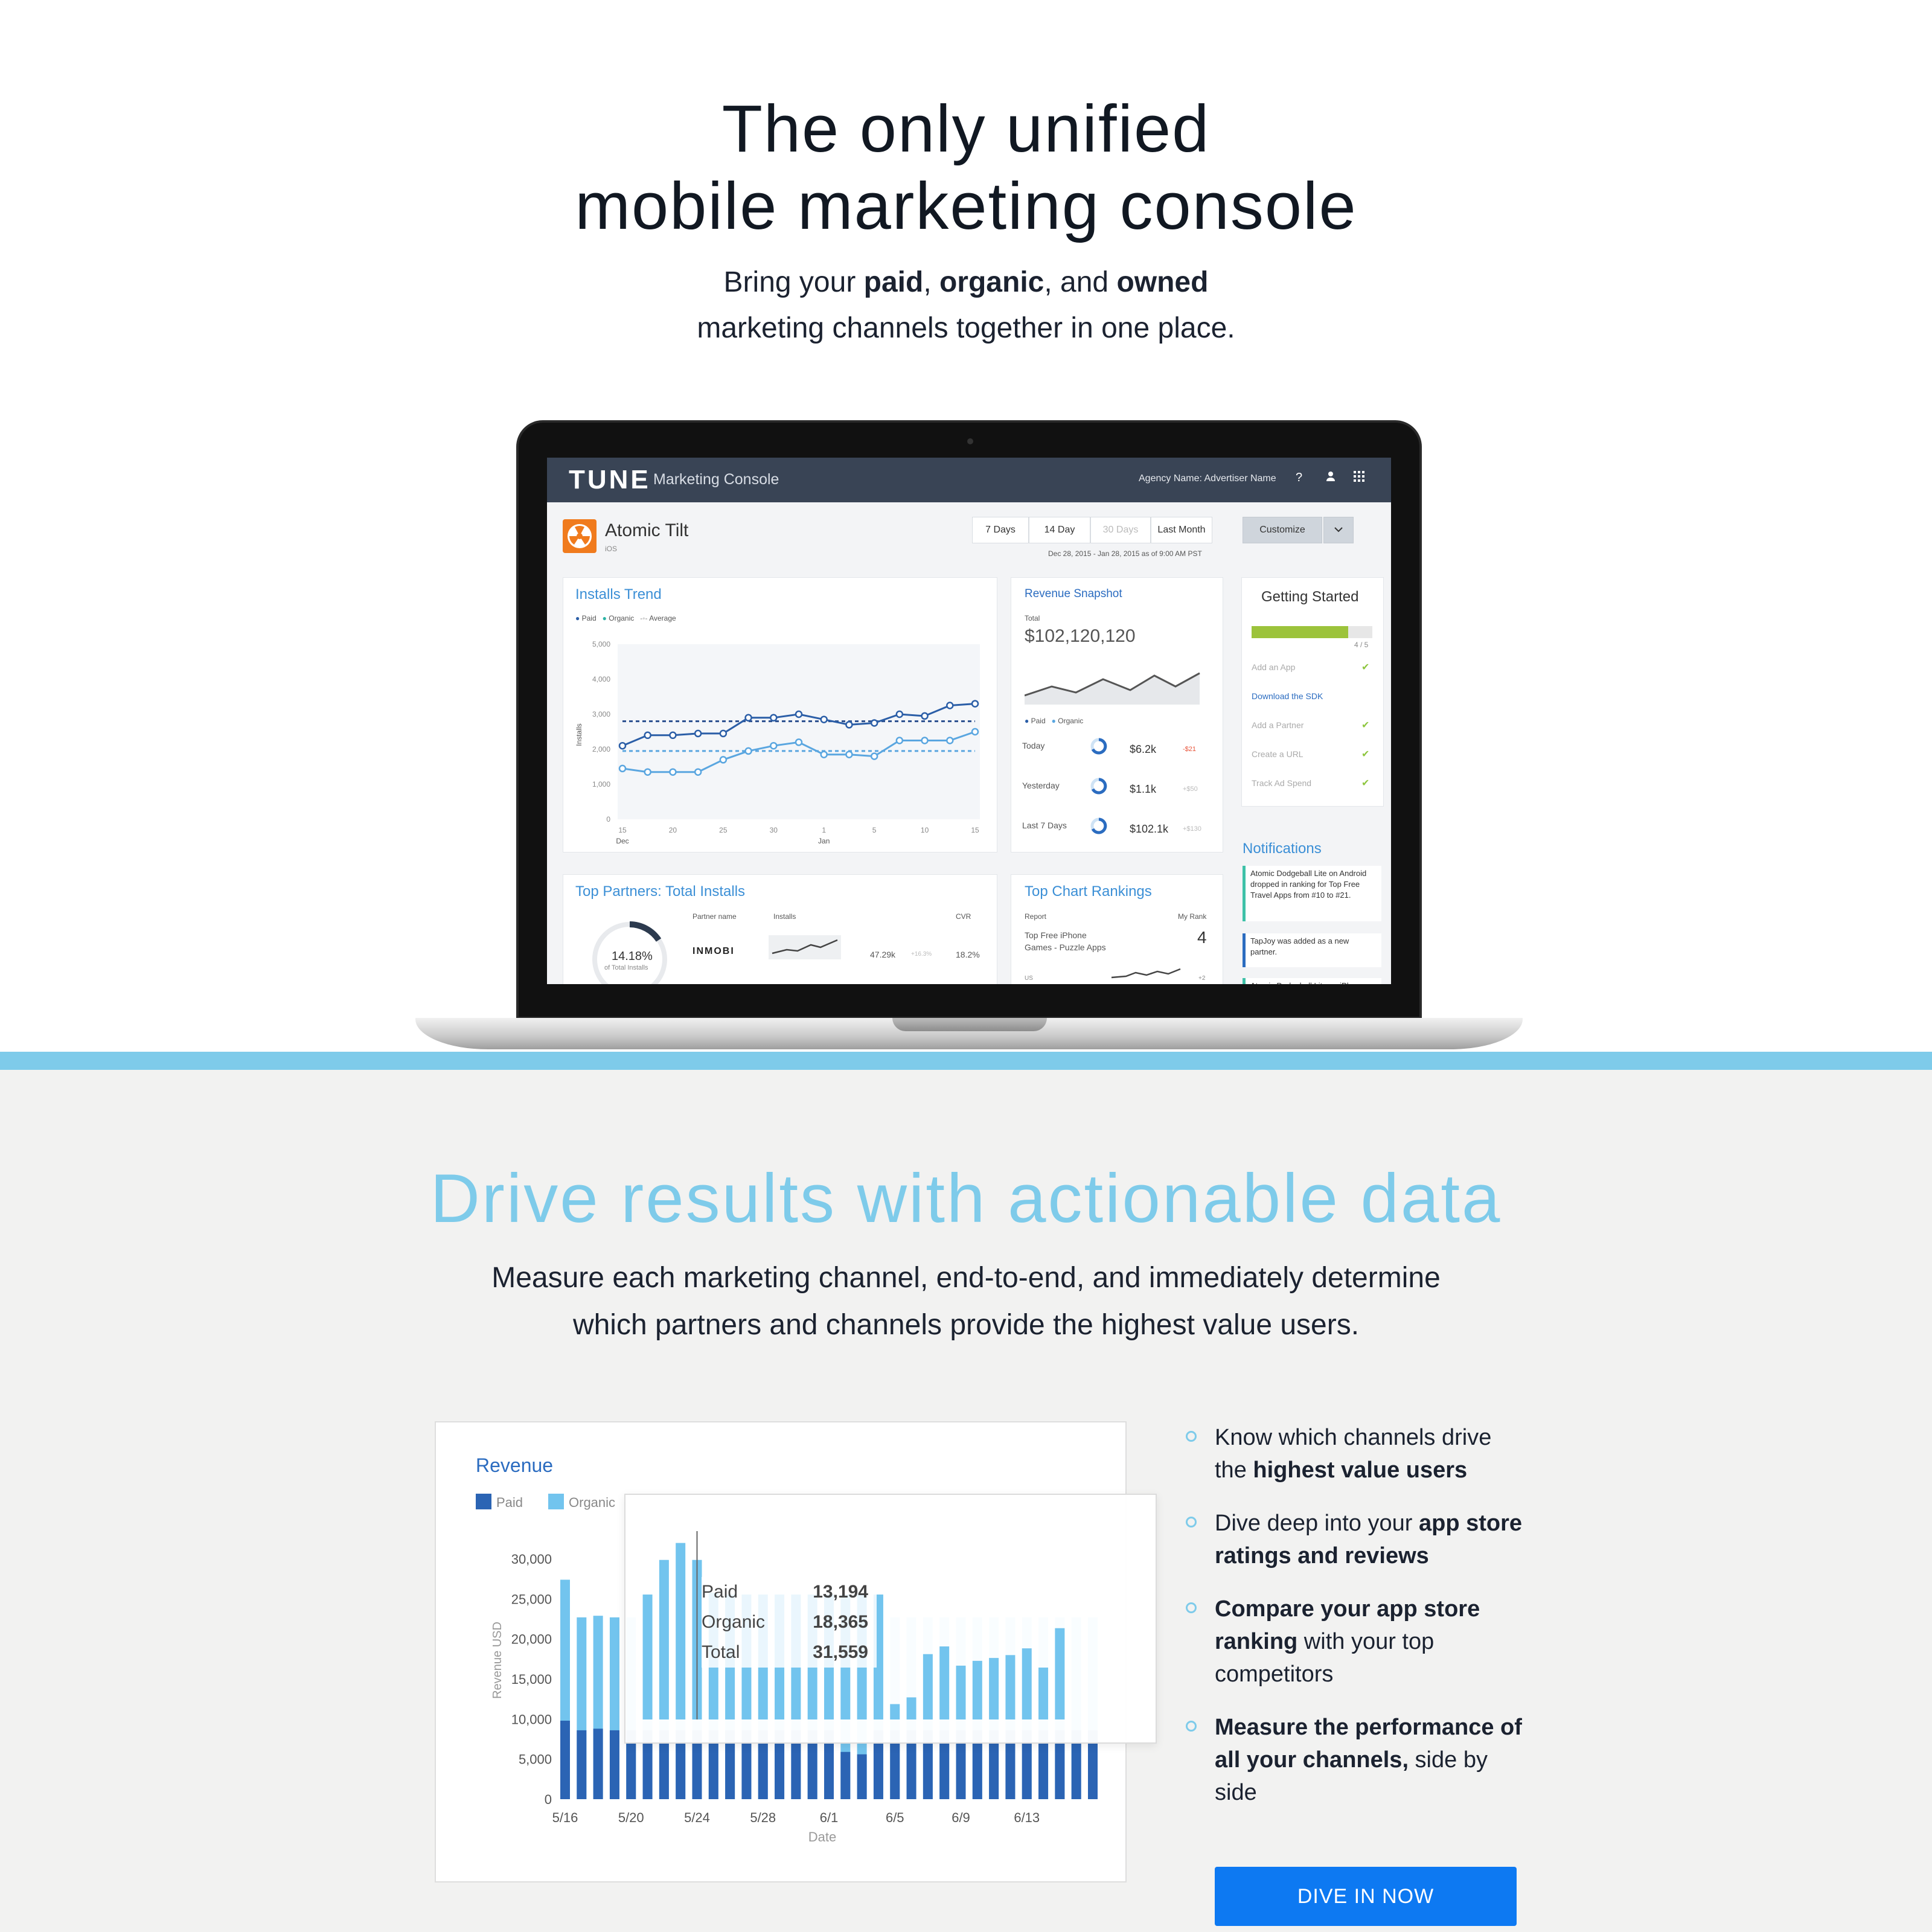 The height and width of the screenshot is (1932, 1932). I want to click on section-title: Drive results with actionable data, so click(966, 1198).